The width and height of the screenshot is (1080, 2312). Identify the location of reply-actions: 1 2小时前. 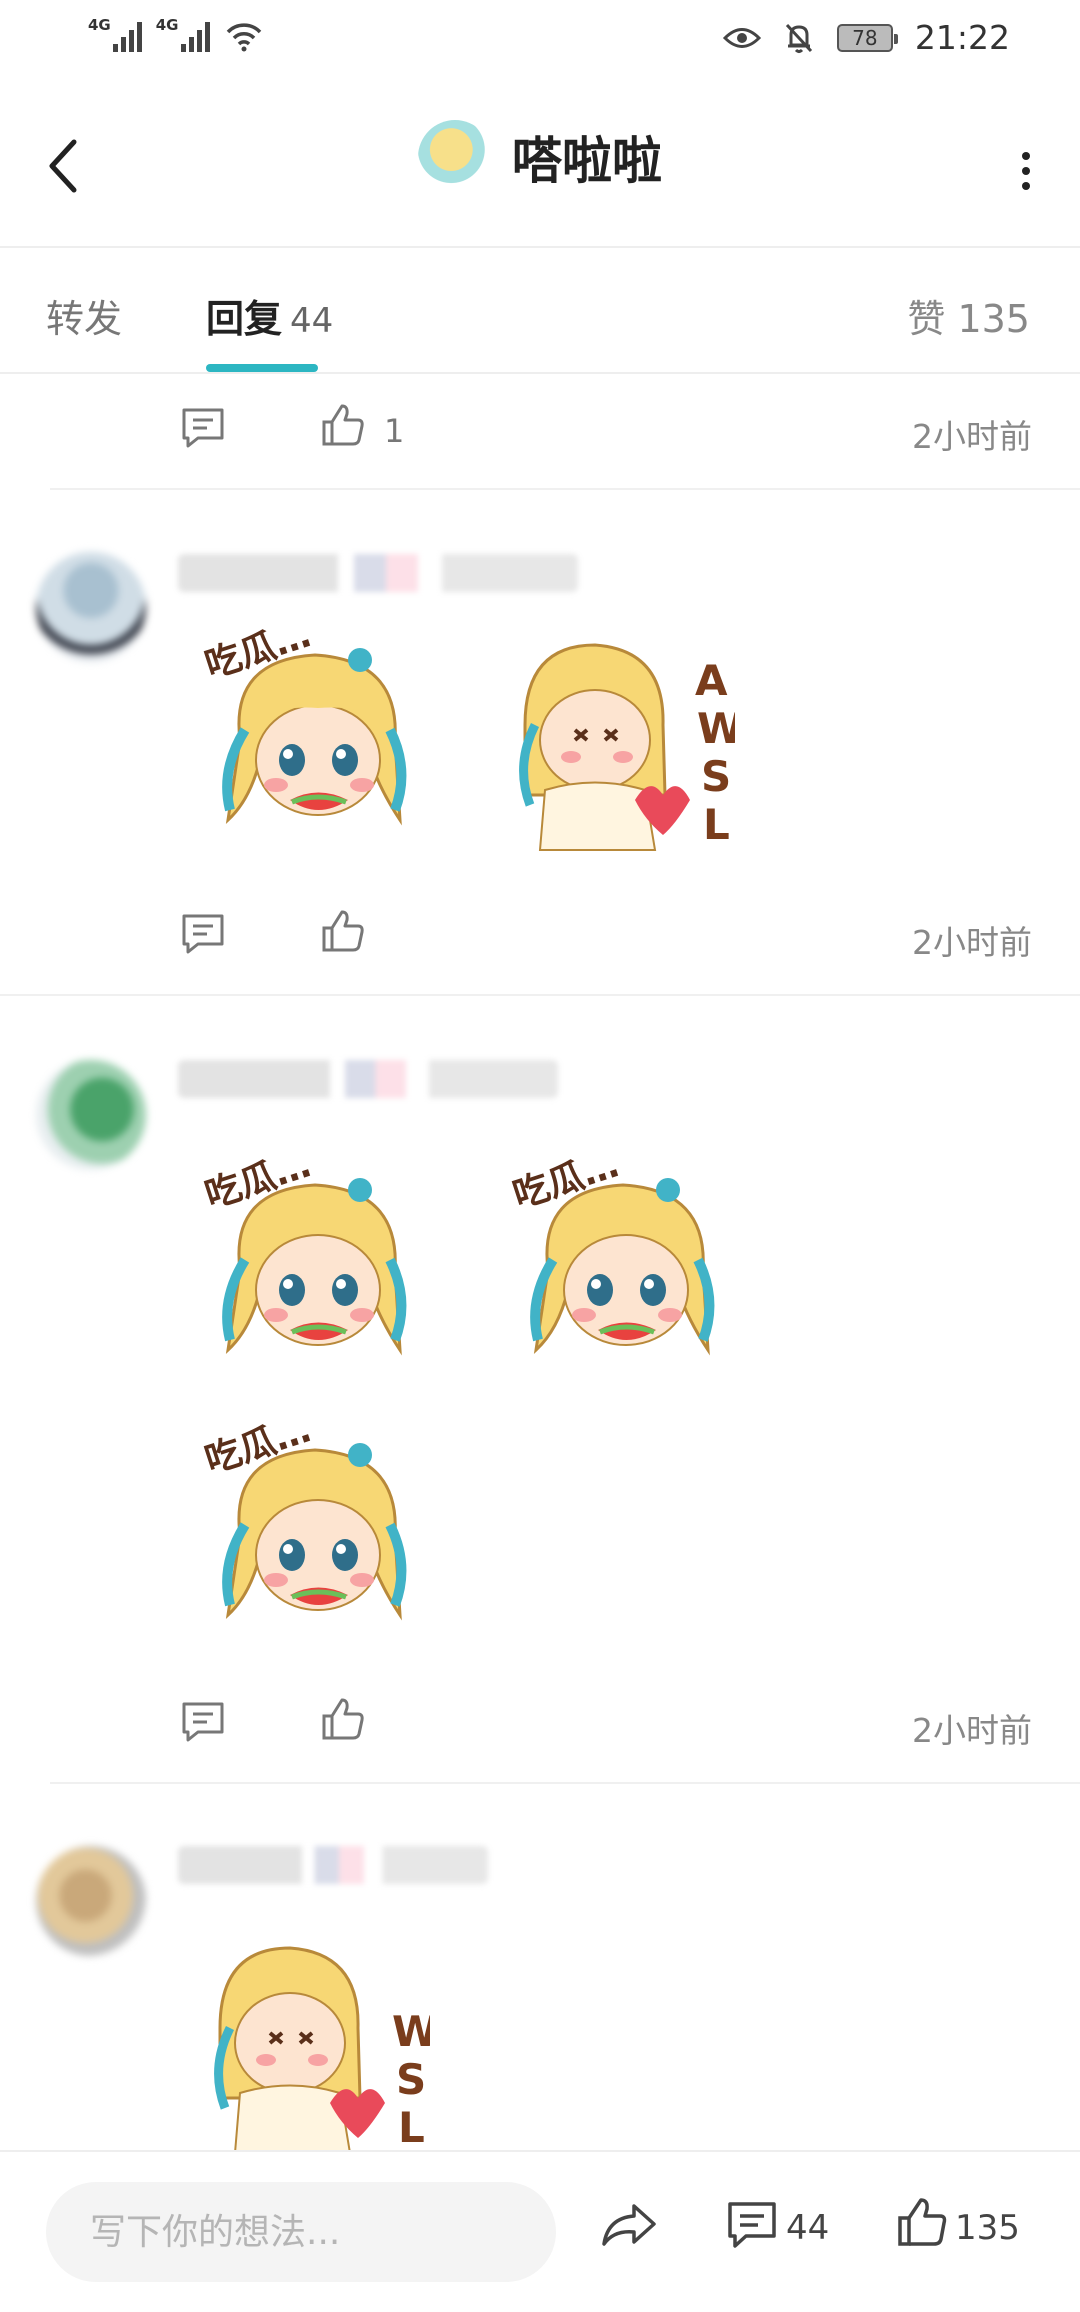
(540, 431).